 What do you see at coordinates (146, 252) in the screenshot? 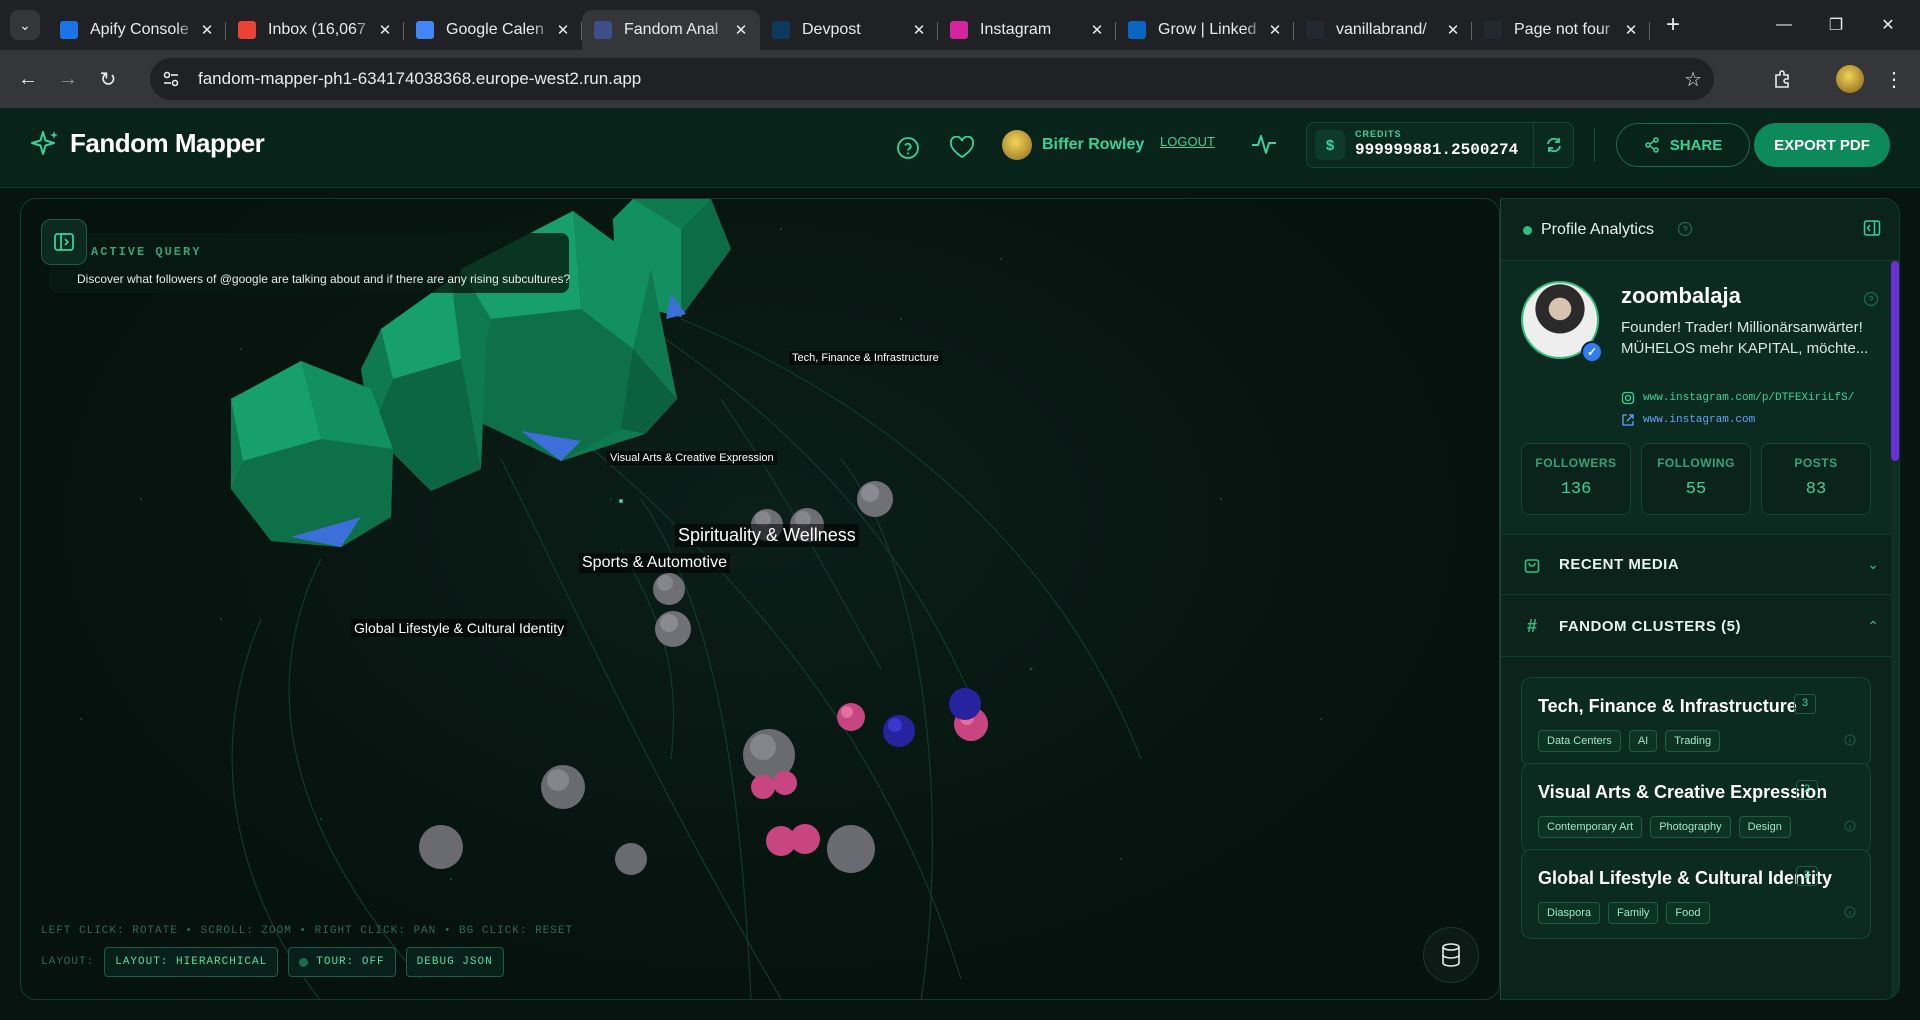
I see `active-query-label: ACTIVE QUERY` at bounding box center [146, 252].